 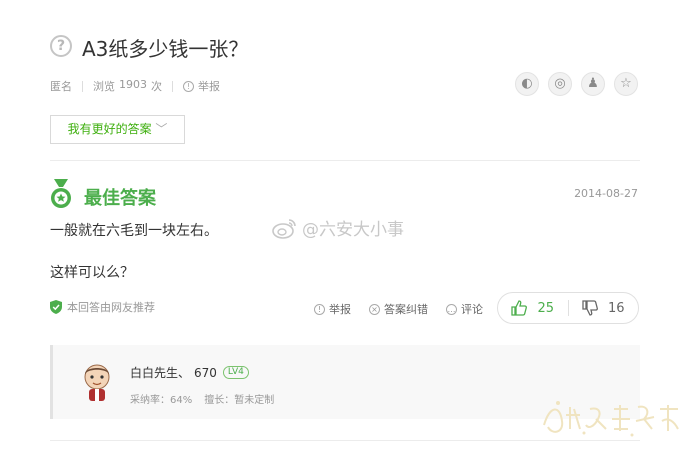 I want to click on answer-text-line: 这样可以么？, so click(x=92, y=273).